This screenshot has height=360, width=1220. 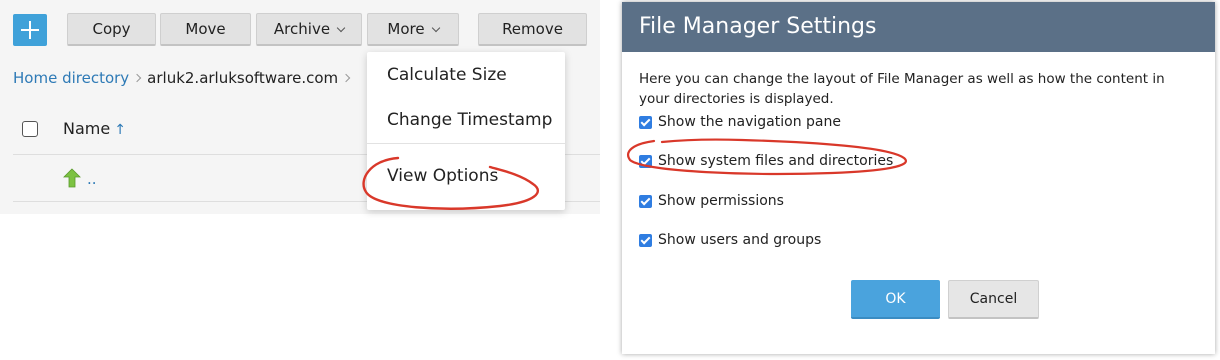 What do you see at coordinates (749, 122) in the screenshot?
I see `option-label: Show the navigation pane` at bounding box center [749, 122].